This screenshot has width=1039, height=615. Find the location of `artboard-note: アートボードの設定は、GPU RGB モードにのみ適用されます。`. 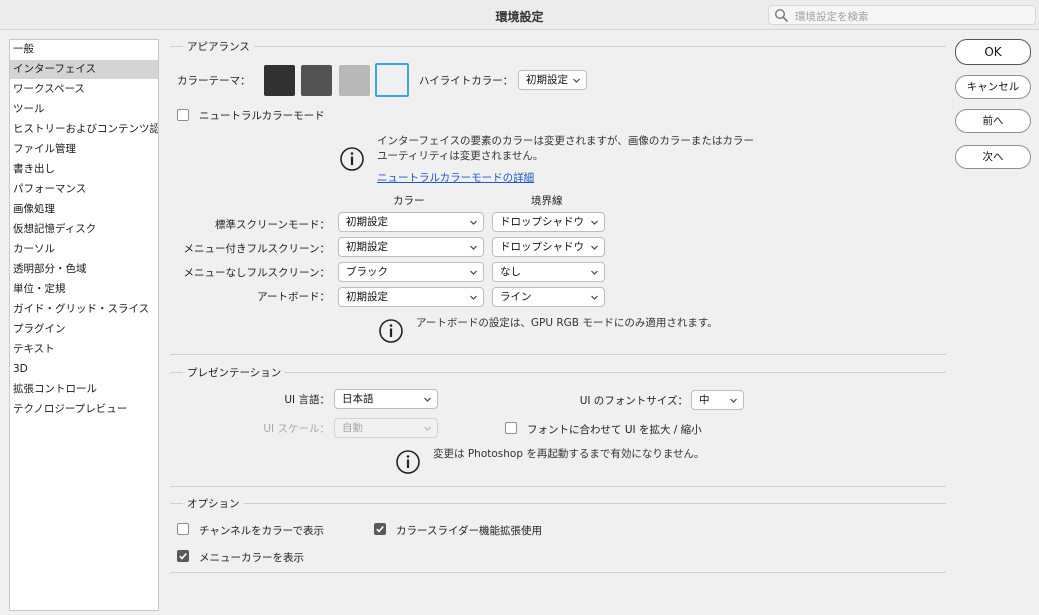

artboard-note: アートボードの設定は、GPU RGB モードにのみ適用されます。 is located at coordinates (567, 323).